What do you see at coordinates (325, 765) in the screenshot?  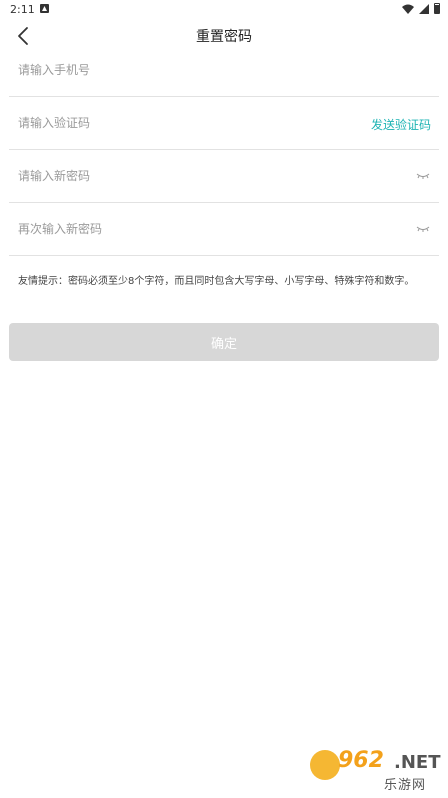 I see `watermark-circle-icon` at bounding box center [325, 765].